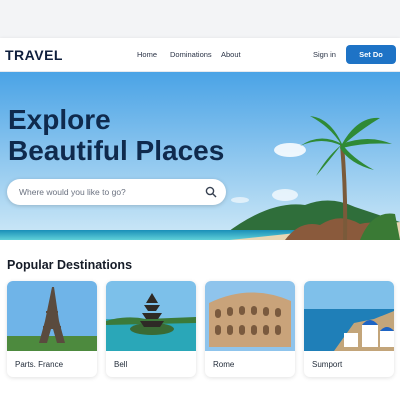  Describe the element at coordinates (371, 54) in the screenshot. I see `cta-button: Set Do` at that location.